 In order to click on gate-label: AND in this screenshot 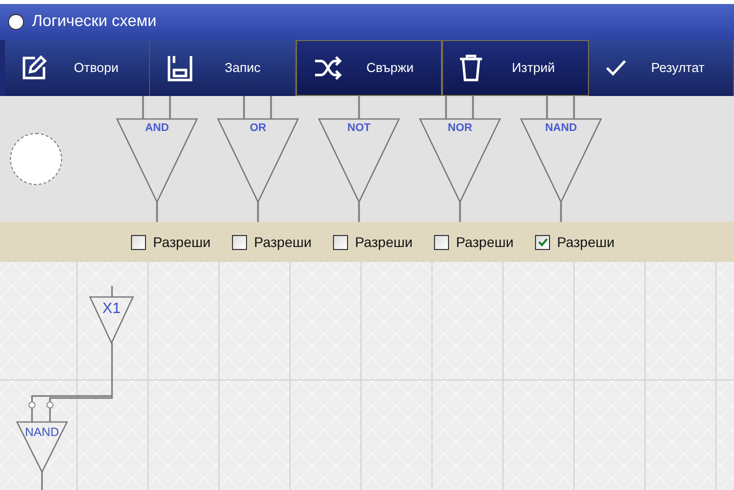, I will do `click(157, 128)`.